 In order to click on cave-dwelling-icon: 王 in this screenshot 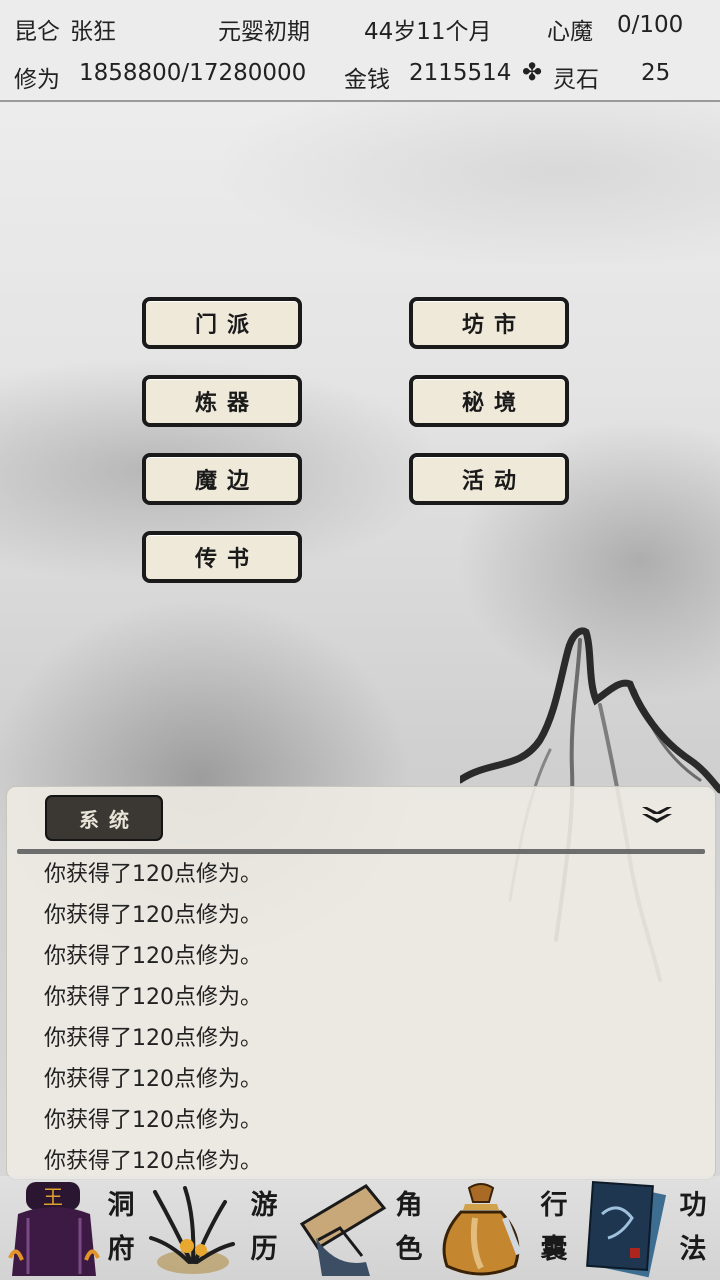, I will do `click(54, 1229)`.